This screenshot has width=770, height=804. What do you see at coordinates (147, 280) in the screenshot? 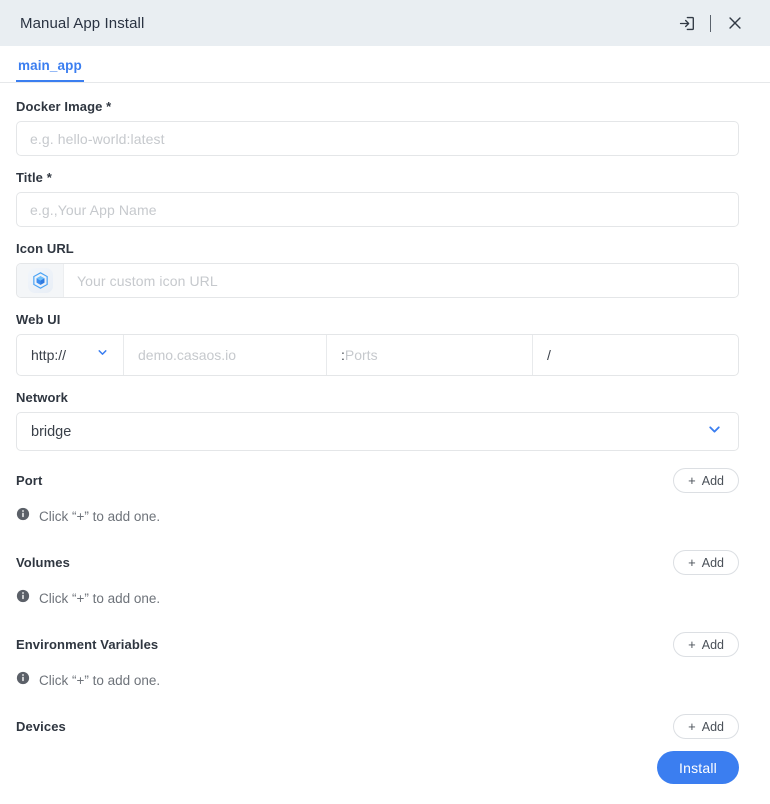
I see `icon-url-placeholder: Your custom icon URL` at bounding box center [147, 280].